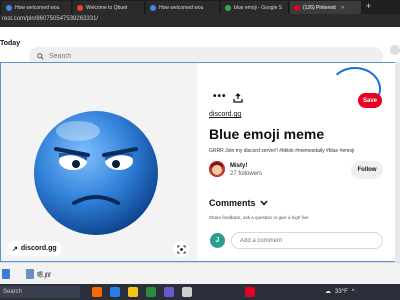 This screenshot has width=400, height=300. What do you see at coordinates (232, 203) in the screenshot?
I see `comments-heading: Comments` at bounding box center [232, 203].